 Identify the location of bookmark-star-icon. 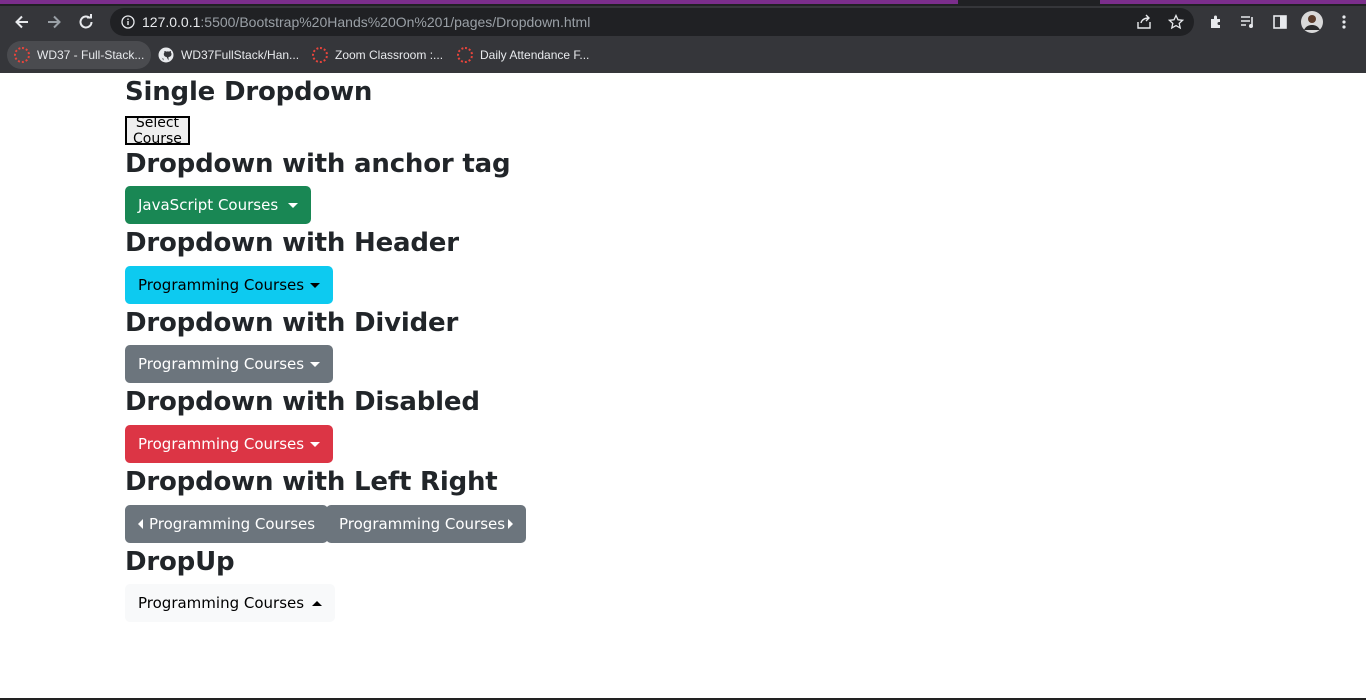
(1176, 22).